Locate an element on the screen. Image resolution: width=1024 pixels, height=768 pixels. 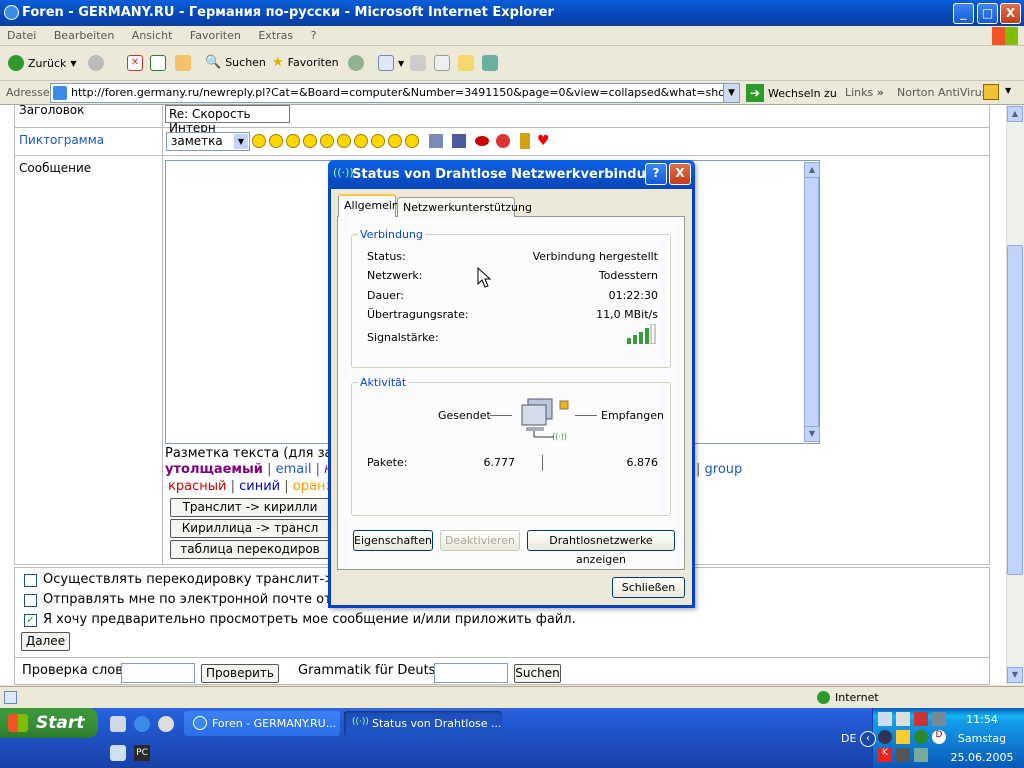
trophy-icon is located at coordinates (524, 141).